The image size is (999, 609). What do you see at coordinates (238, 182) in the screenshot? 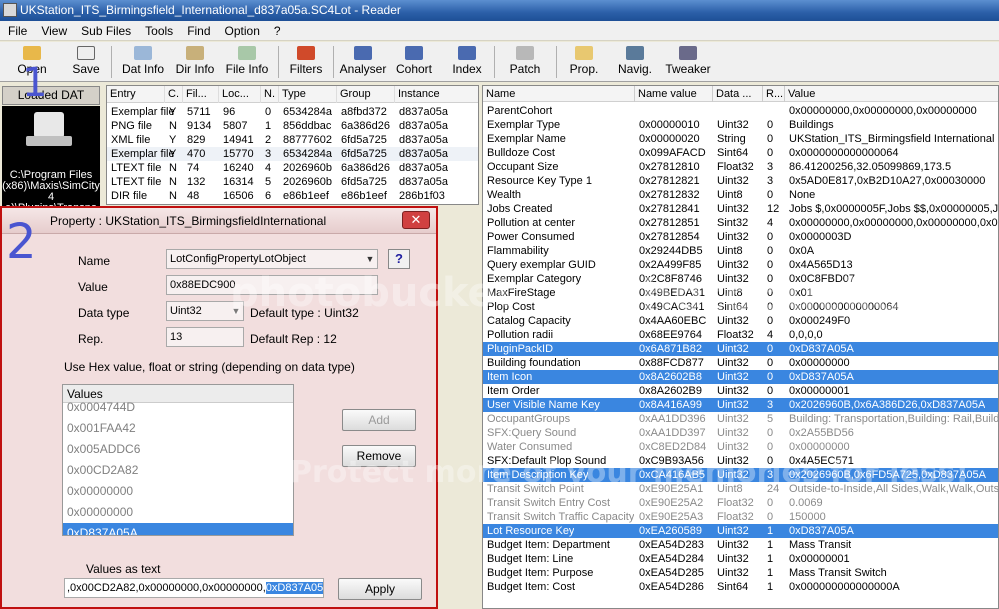
I see `table-cell: 16314` at bounding box center [238, 182].